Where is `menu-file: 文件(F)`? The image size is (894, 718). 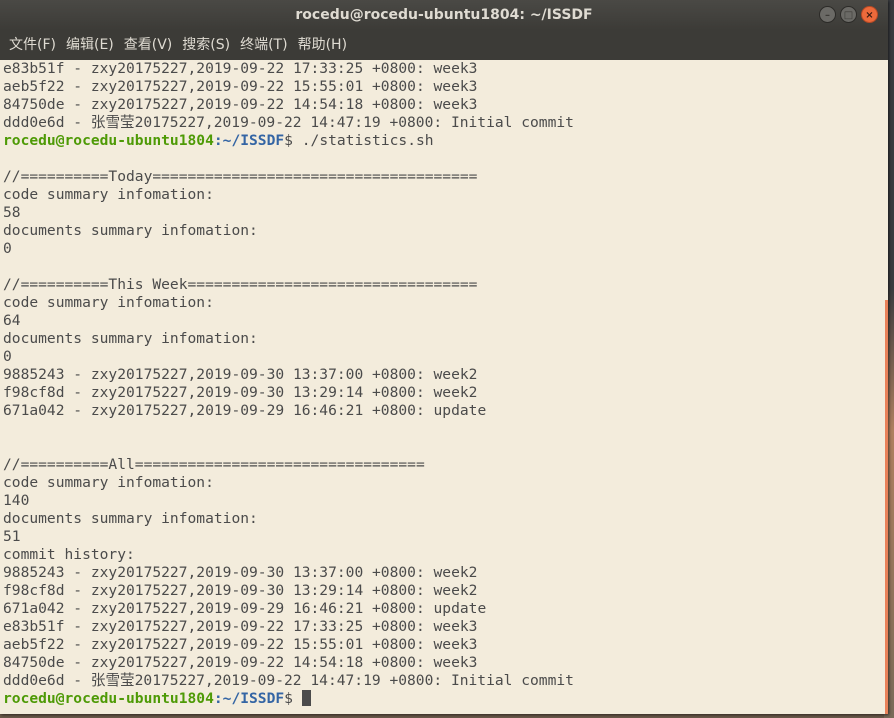
menu-file: 文件(F) is located at coordinates (32, 45).